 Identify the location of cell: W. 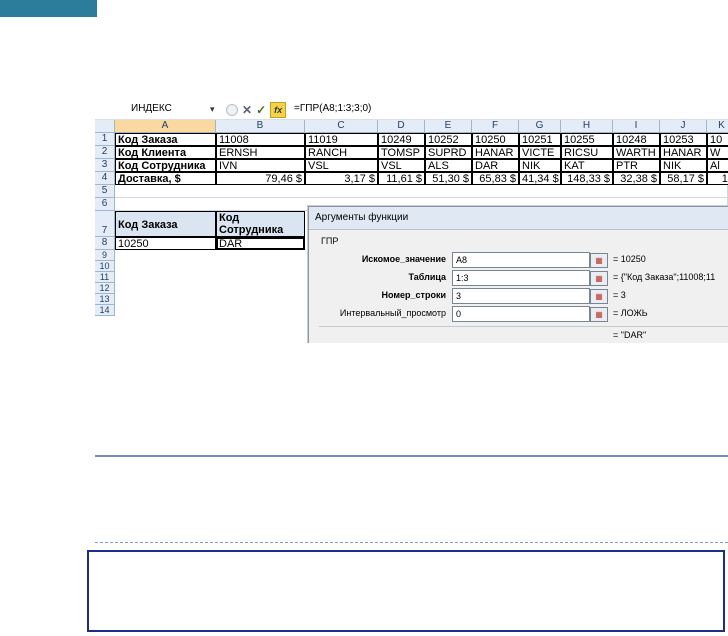
(717, 152).